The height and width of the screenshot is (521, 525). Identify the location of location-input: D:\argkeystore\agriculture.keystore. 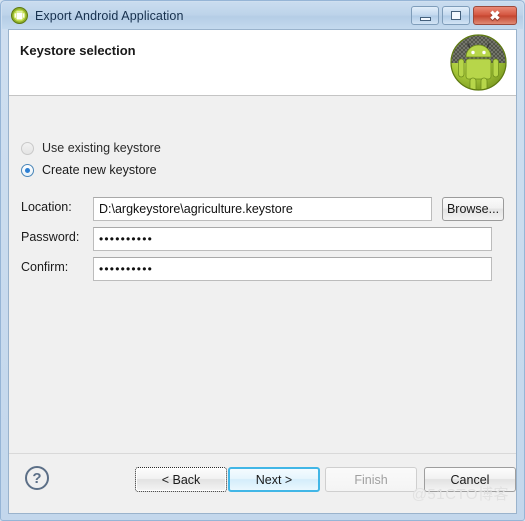
(262, 209).